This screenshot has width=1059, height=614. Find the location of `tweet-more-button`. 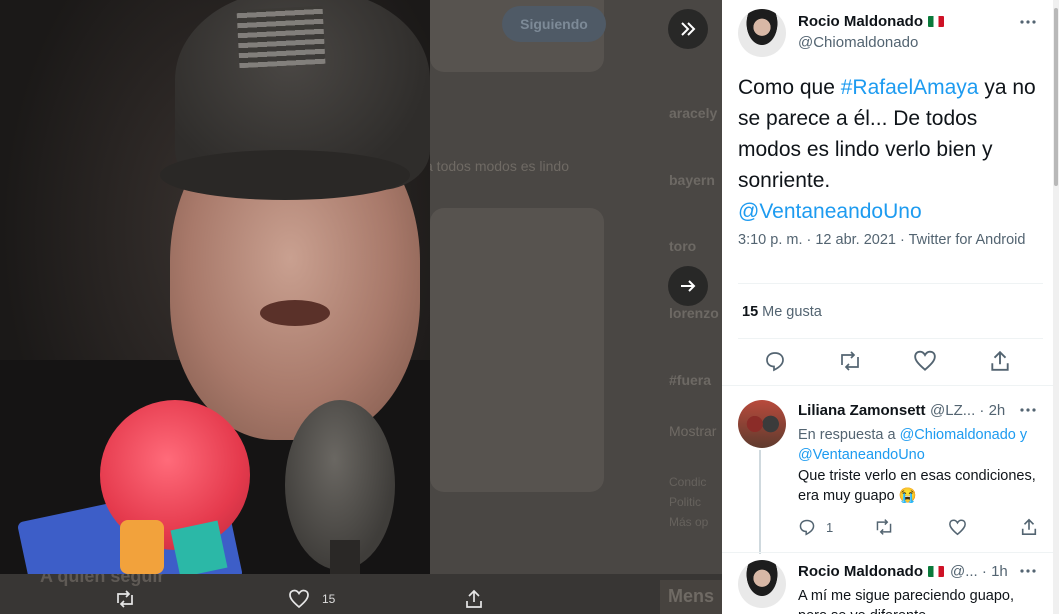

tweet-more-button is located at coordinates (1028, 22).